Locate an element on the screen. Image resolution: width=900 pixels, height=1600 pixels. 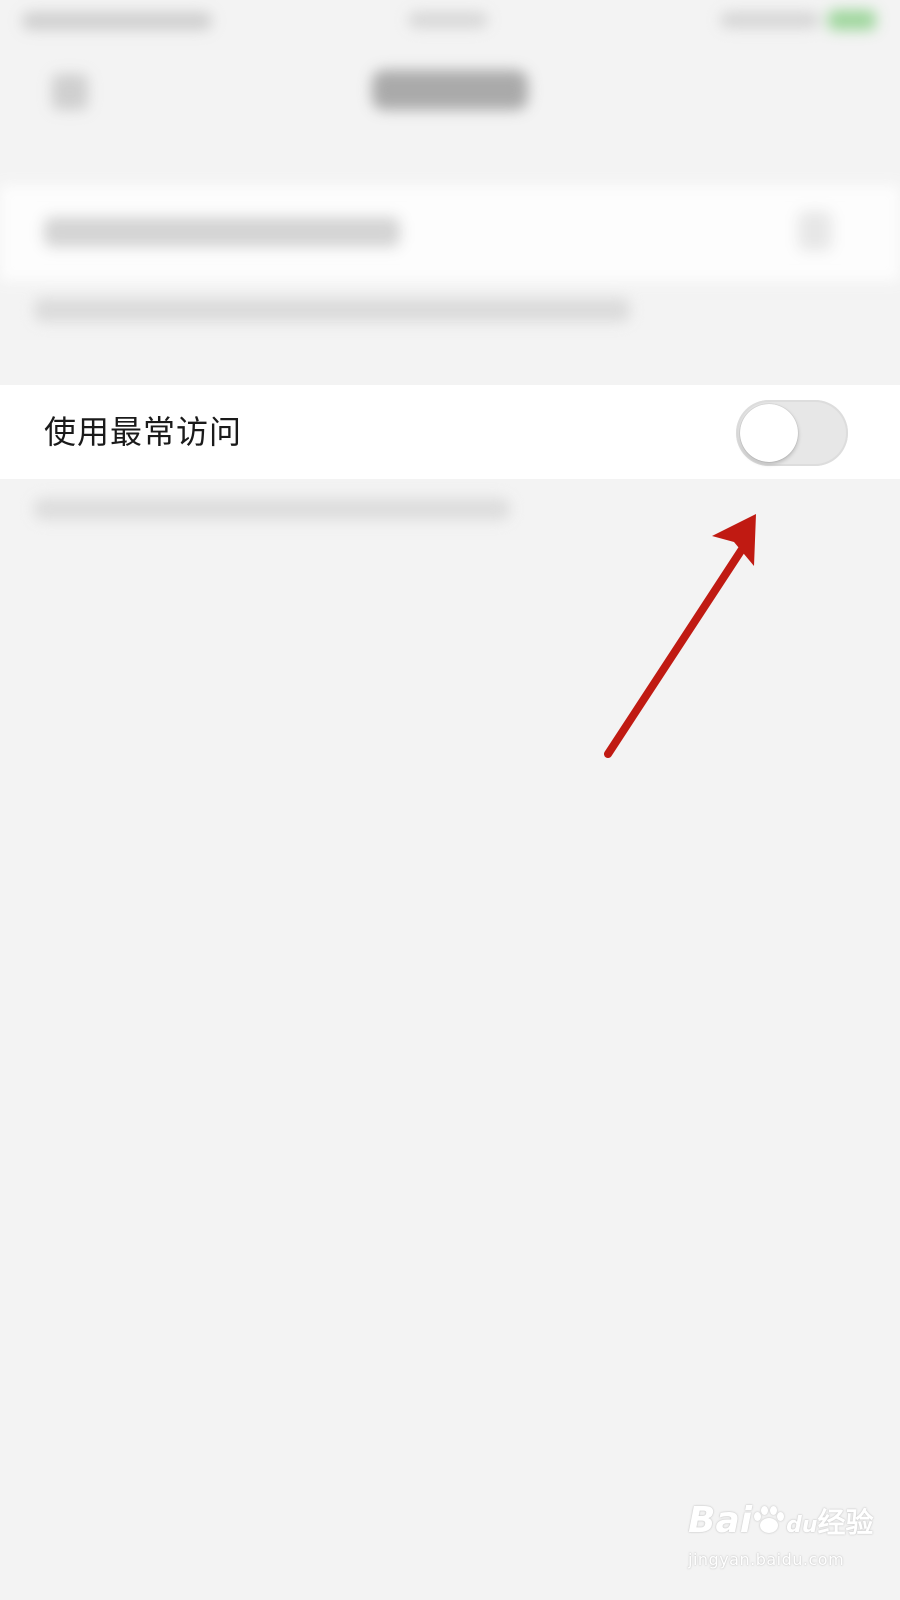
baidu-jingyan-watermark: Bai du经验 jingyan.baidu.com is located at coordinates (781, 1540).